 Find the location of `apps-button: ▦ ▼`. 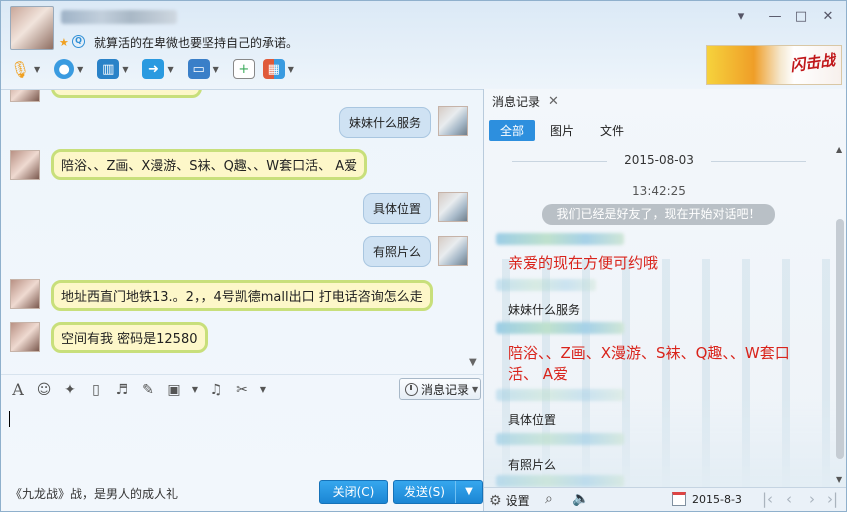

apps-button: ▦ ▼ is located at coordinates (281, 69).